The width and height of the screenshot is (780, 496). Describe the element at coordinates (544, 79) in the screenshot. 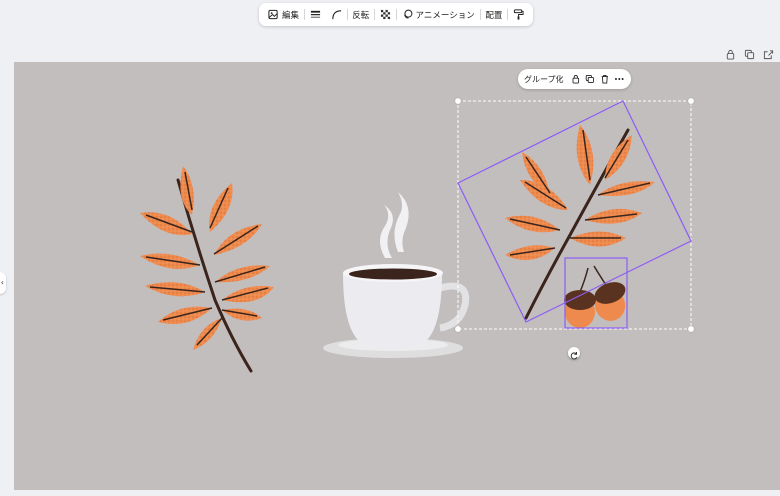

I see `group-button: グループ化` at that location.